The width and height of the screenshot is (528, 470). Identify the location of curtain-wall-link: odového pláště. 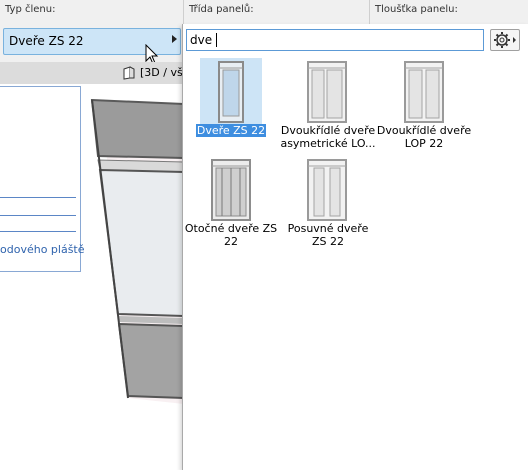
(42, 249).